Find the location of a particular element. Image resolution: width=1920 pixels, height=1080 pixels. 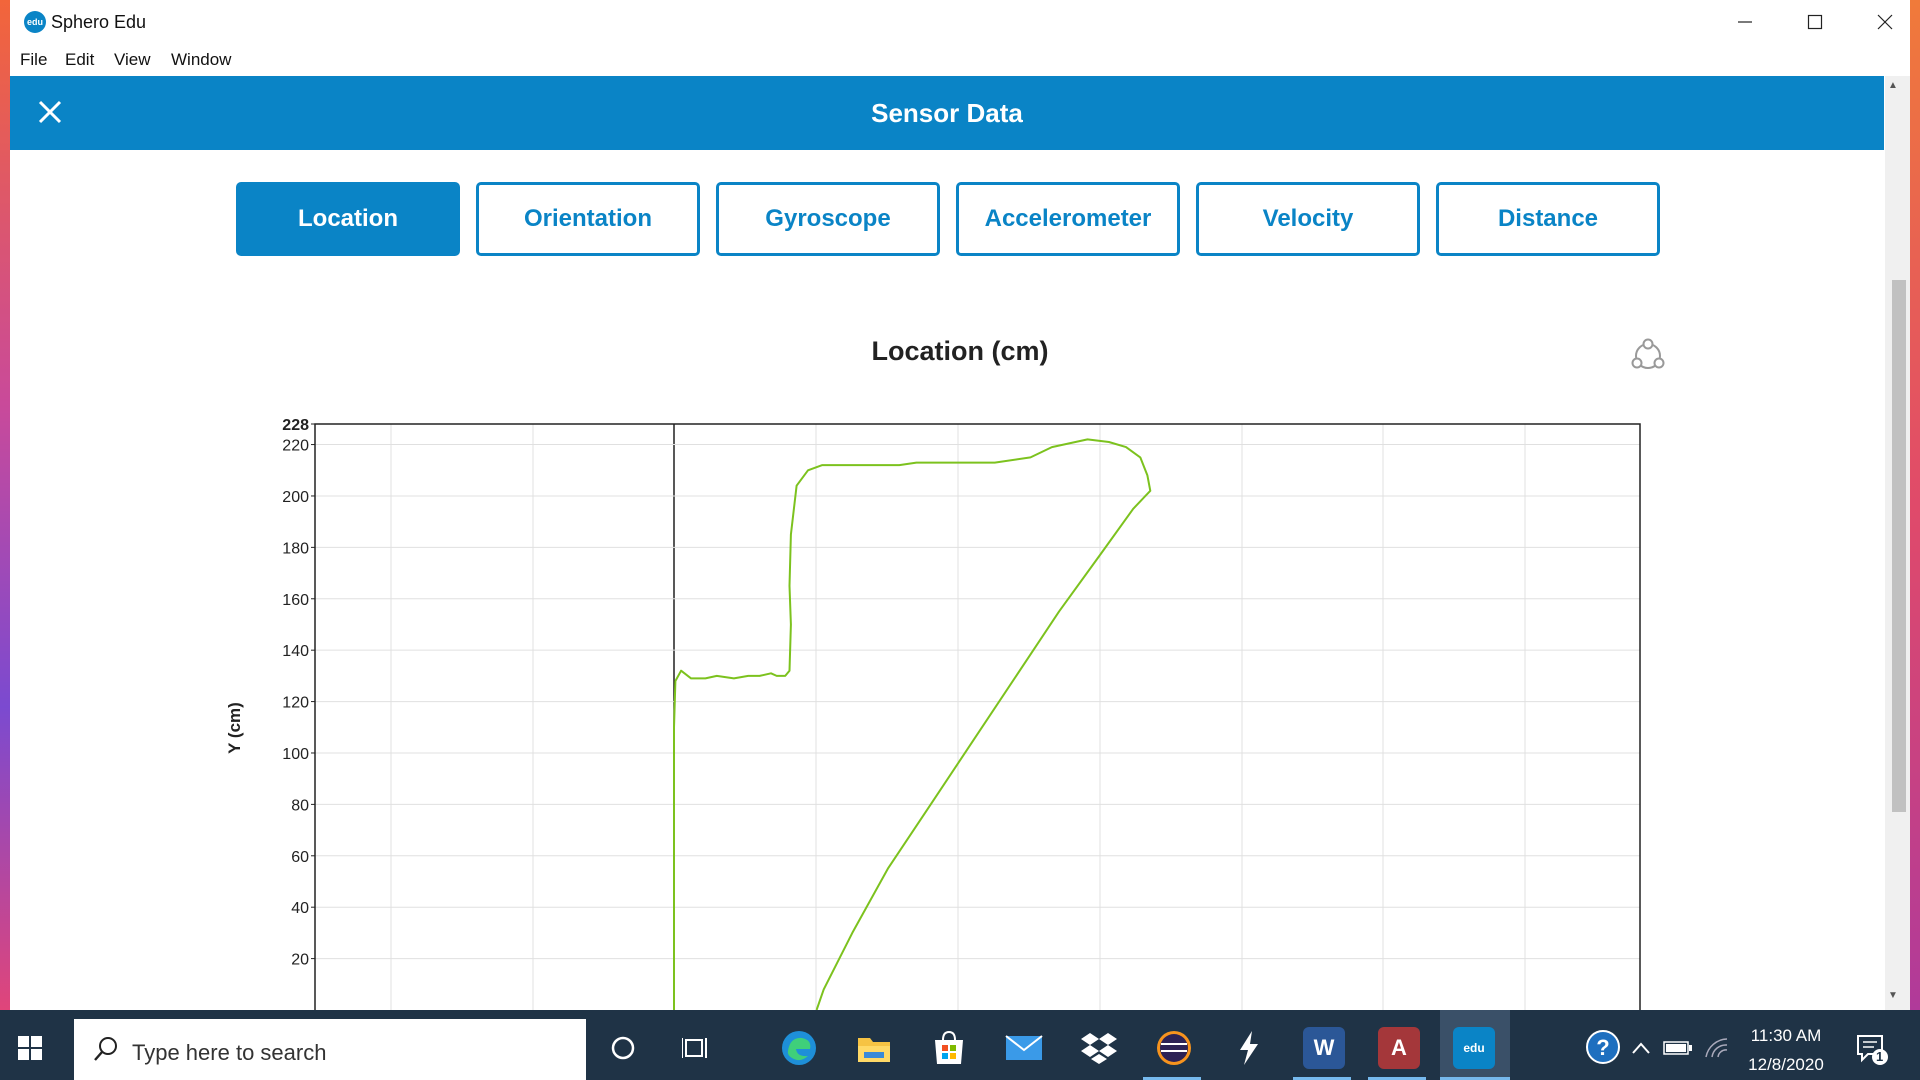

help-button: ? is located at coordinates (1604, 1048).